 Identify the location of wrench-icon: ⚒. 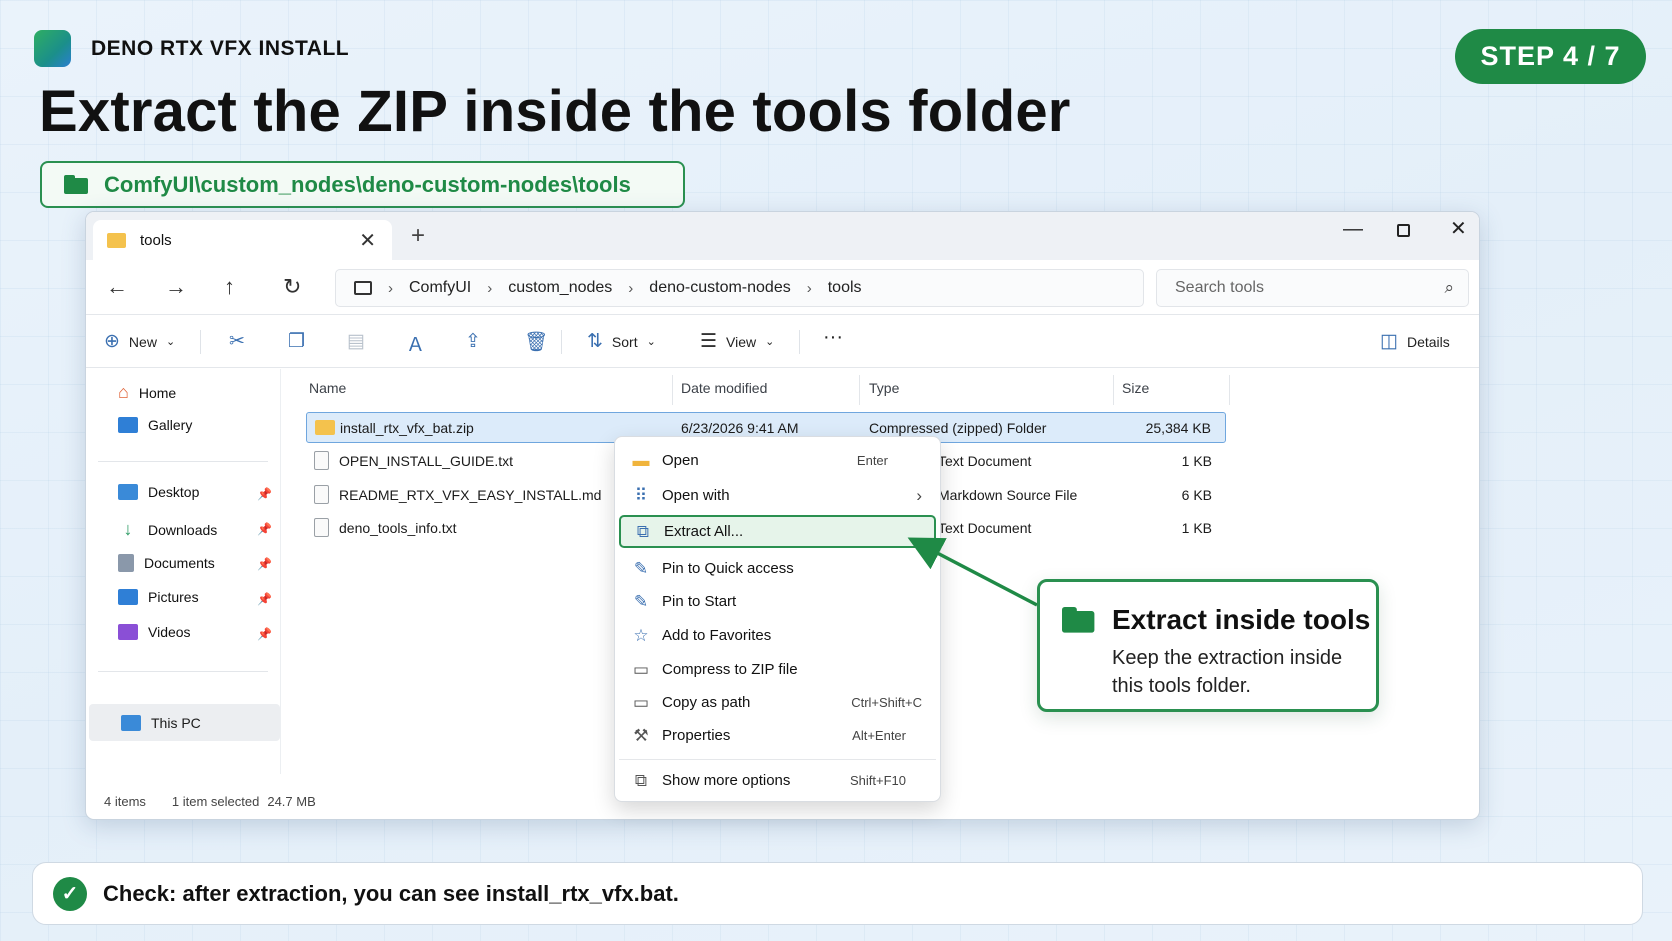
(641, 735).